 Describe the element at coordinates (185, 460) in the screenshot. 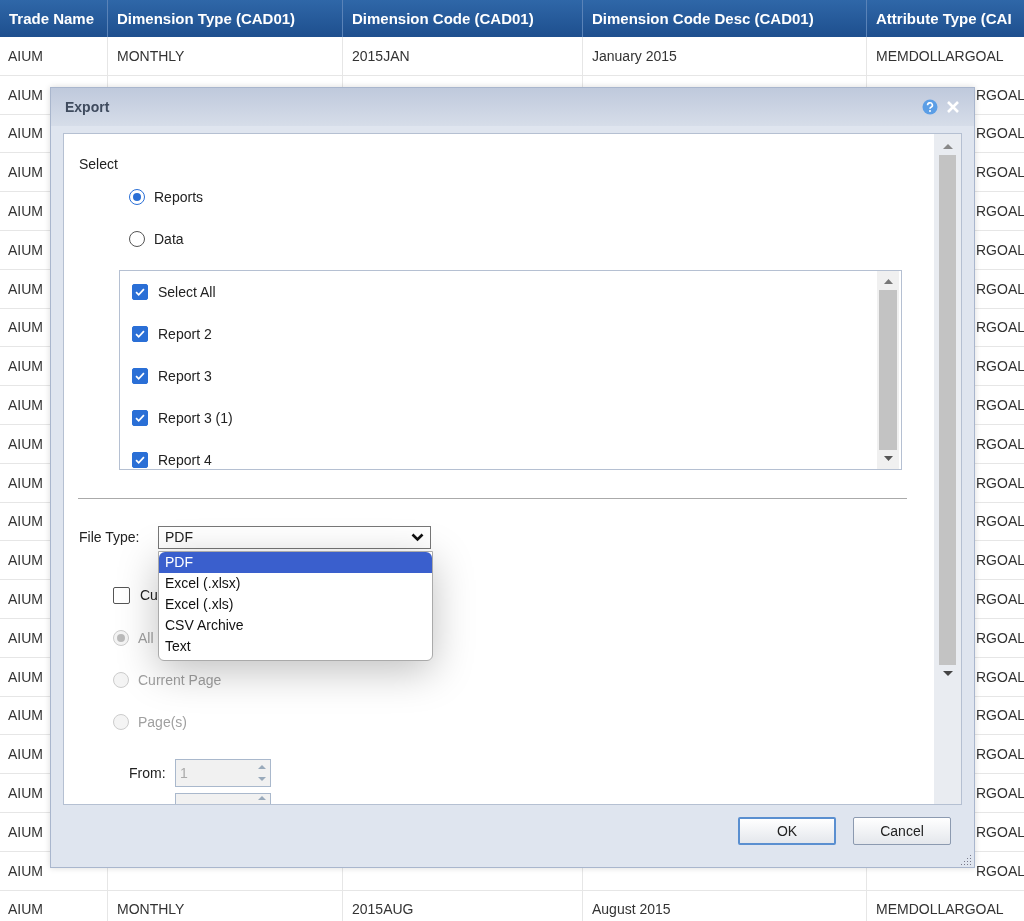

I see `checkbox-label: Report 4` at that location.